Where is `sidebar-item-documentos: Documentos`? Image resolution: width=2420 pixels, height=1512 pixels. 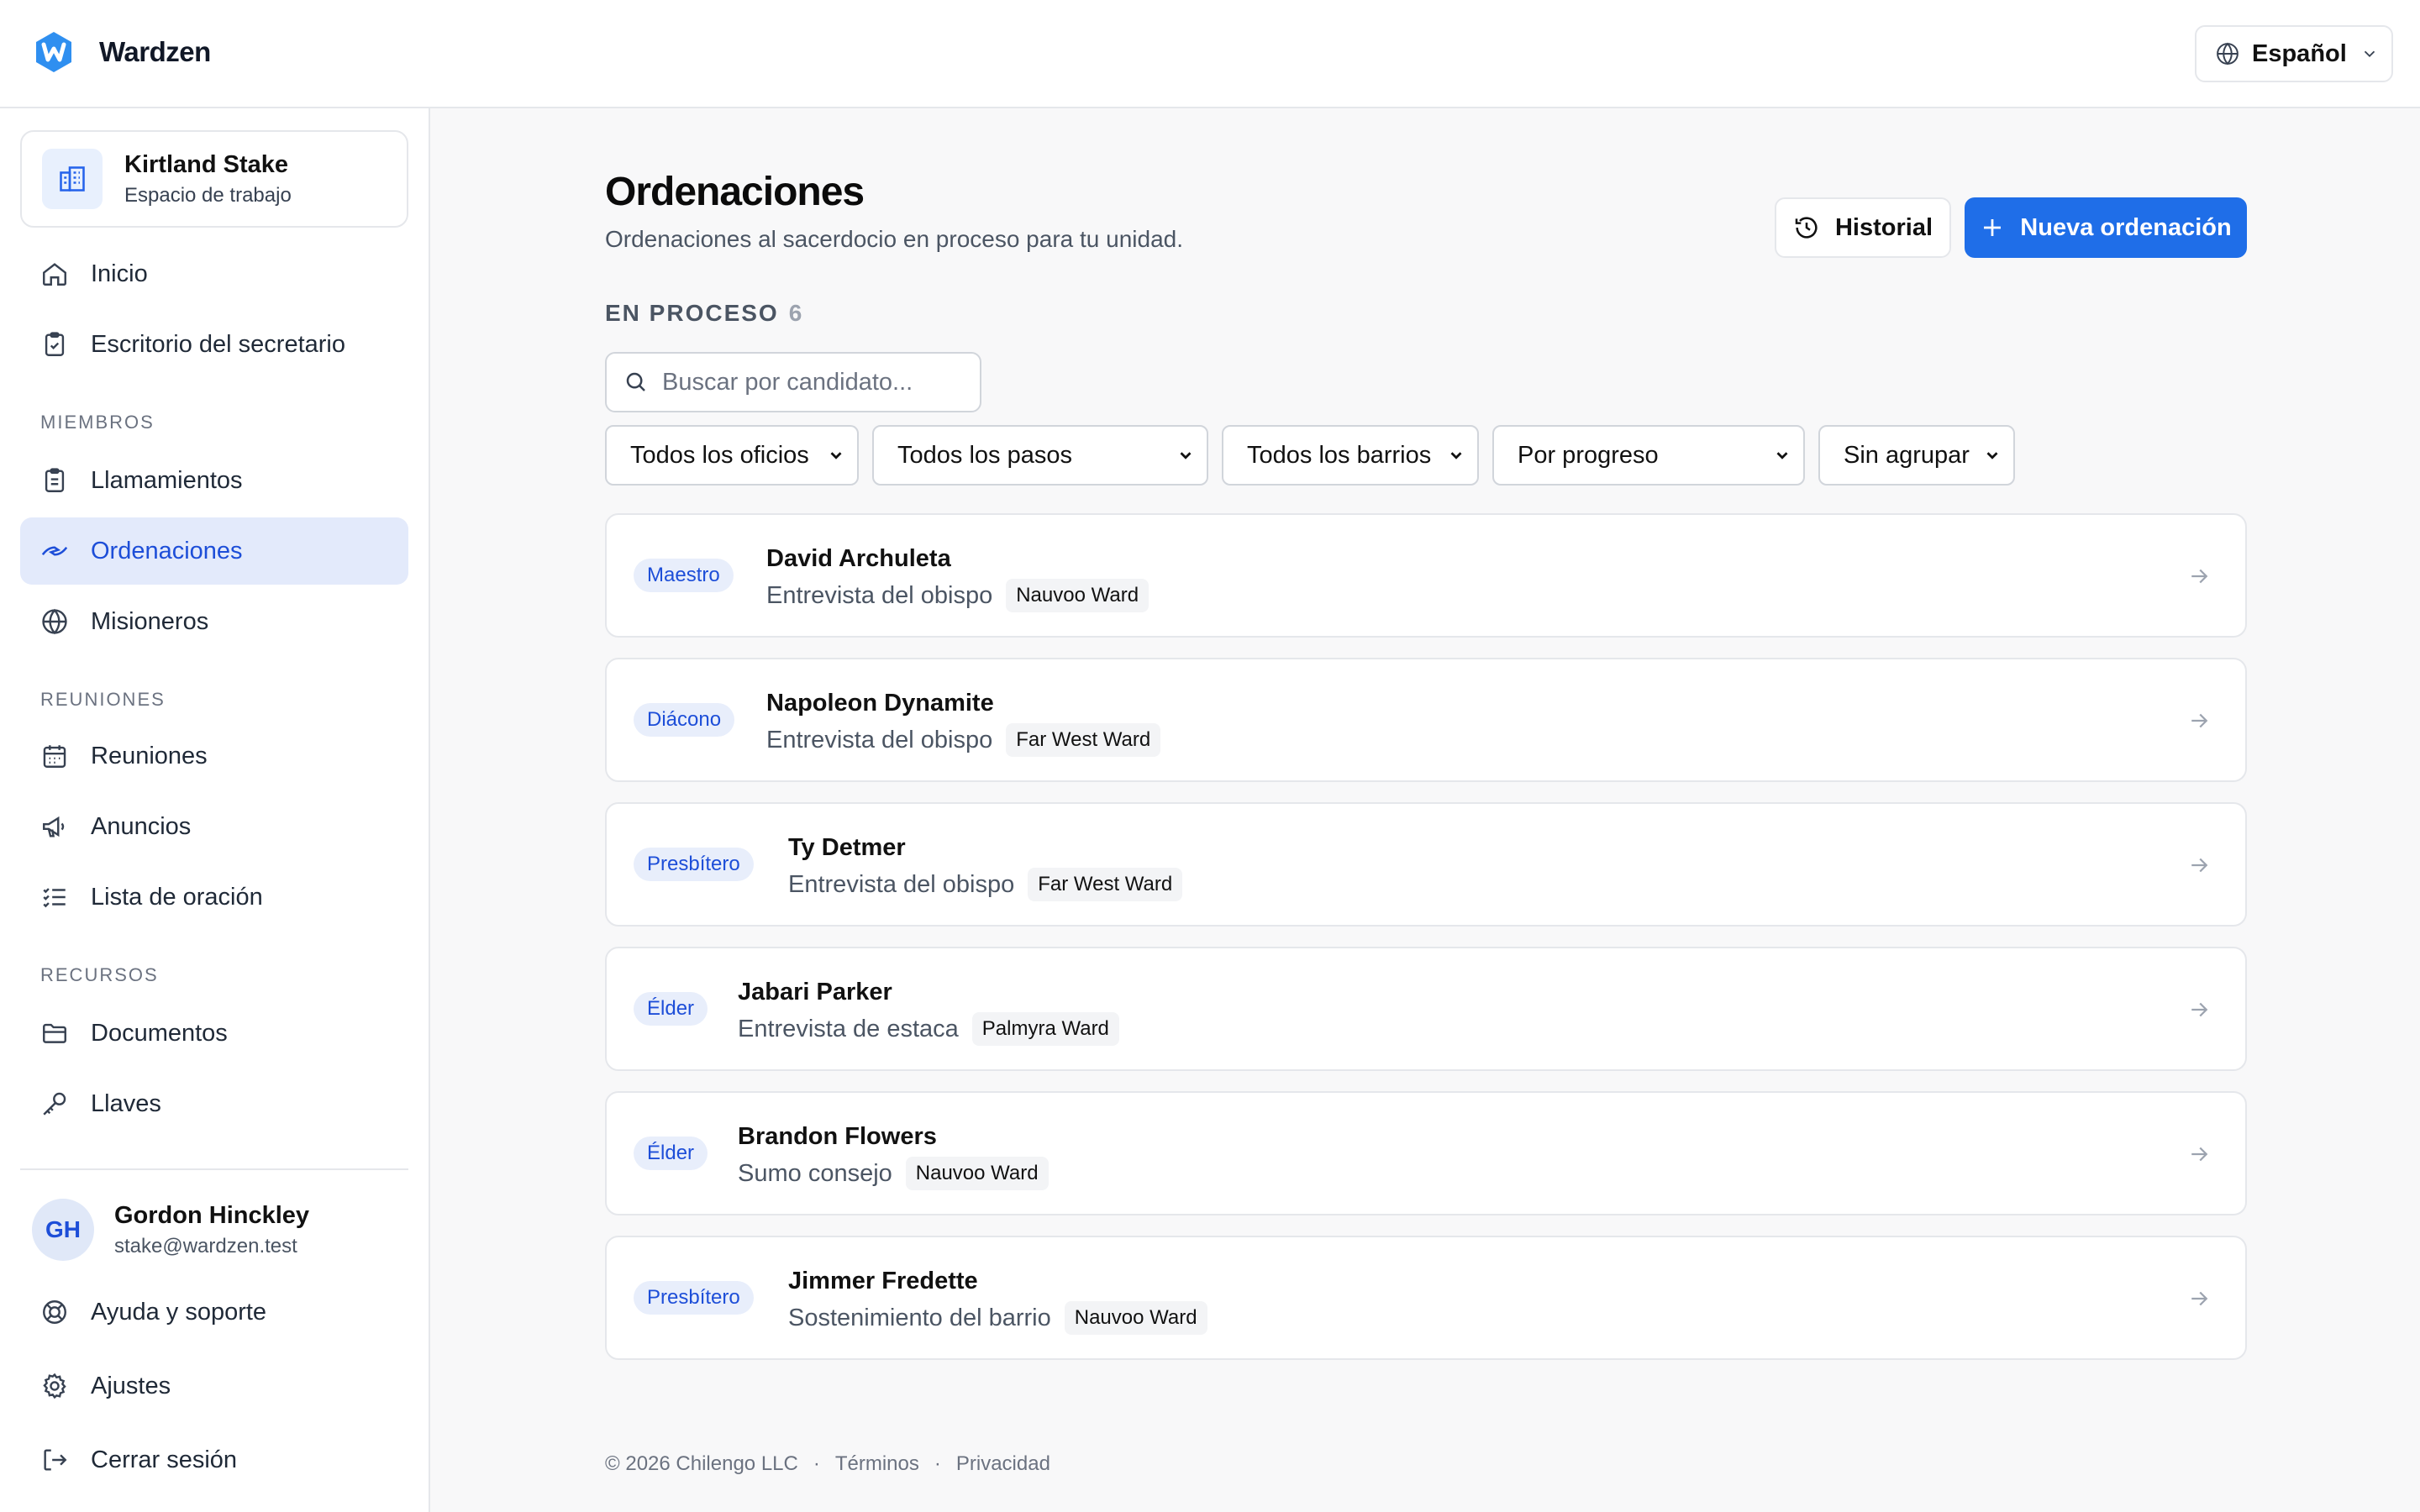
sidebar-item-documentos: Documentos is located at coordinates (214, 1033).